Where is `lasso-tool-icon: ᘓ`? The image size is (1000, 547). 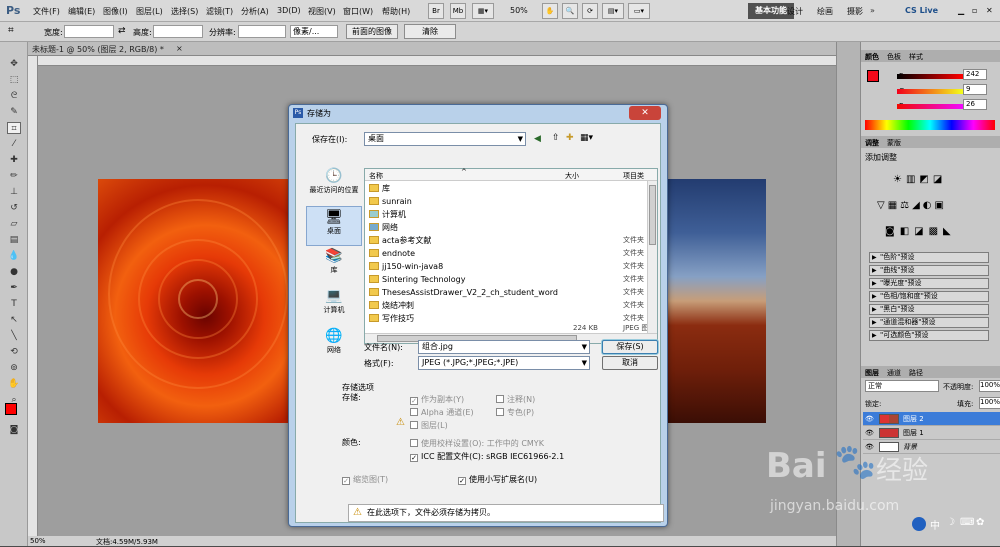 lasso-tool-icon: ᘓ is located at coordinates (14, 96).